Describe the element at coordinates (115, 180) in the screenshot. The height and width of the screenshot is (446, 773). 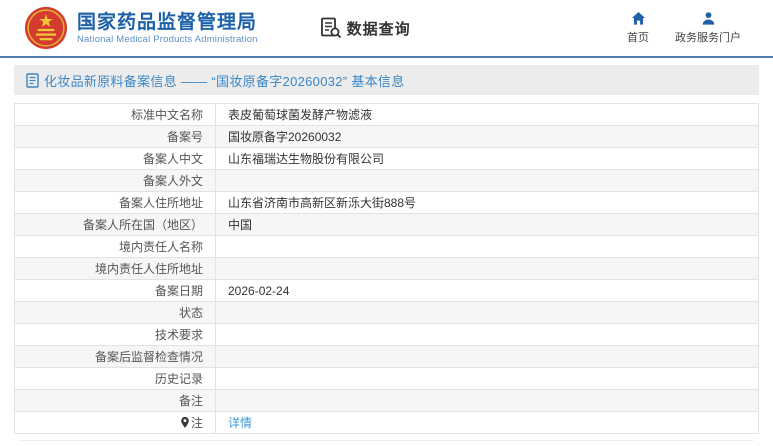
I see `row-label: 备案人外文` at that location.